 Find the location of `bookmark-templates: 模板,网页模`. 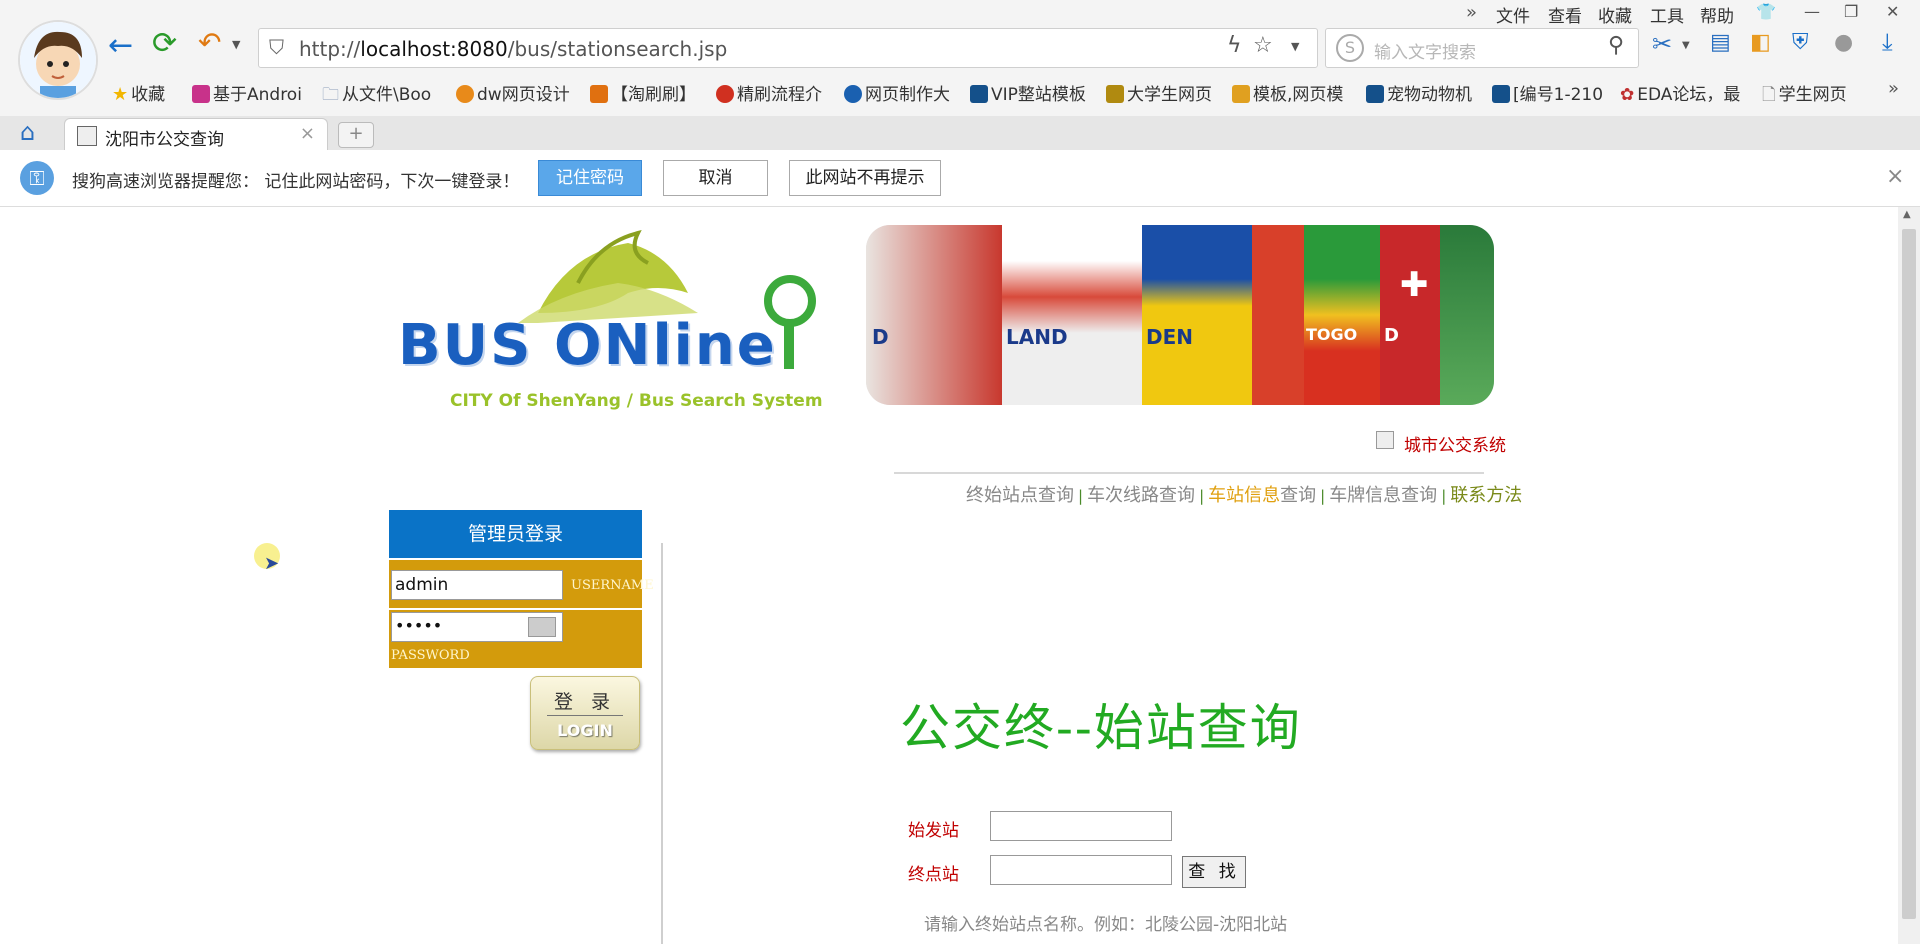

bookmark-templates: 模板,网页模 is located at coordinates (1287, 92).